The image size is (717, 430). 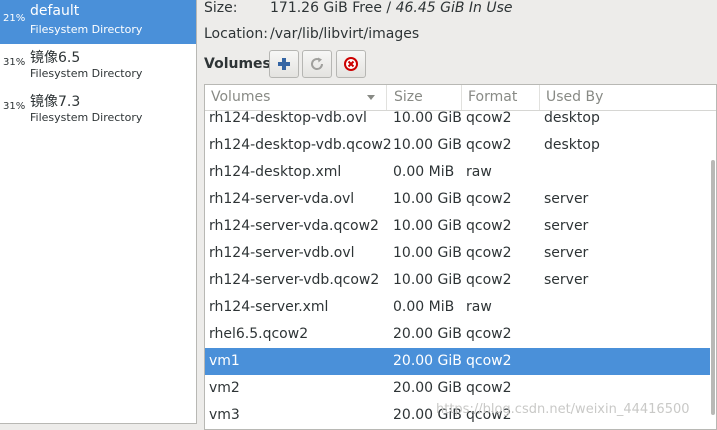 What do you see at coordinates (457, 307) in the screenshot?
I see `table-row: rh124-server.xml 0.00 MiB raw` at bounding box center [457, 307].